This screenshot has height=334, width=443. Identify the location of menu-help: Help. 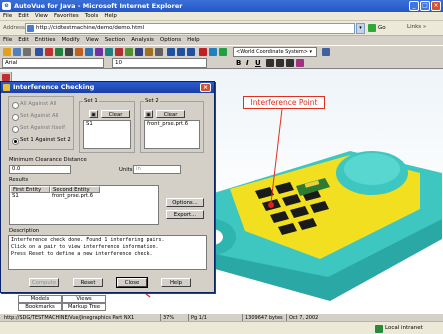
(110, 16).